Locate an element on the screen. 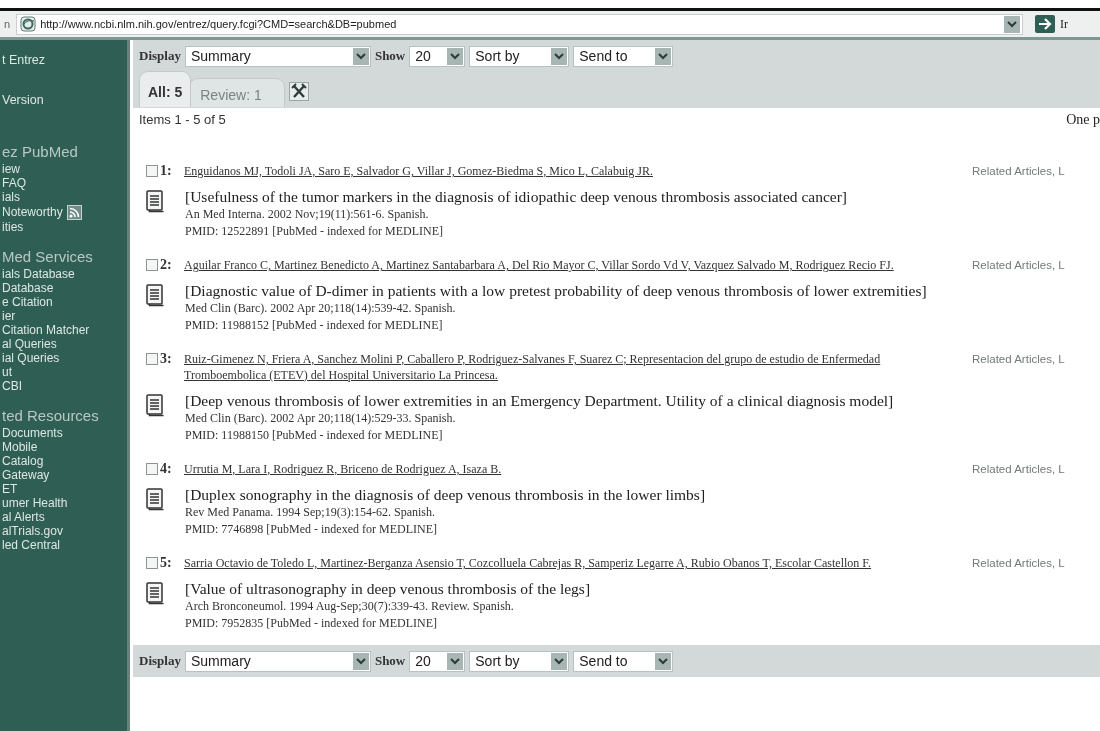  address-field: http://www.ncbi.nlm.nih.gov/entrez/query.fcgi?CMD=search&DB=pubmed is located at coordinates (519, 24).